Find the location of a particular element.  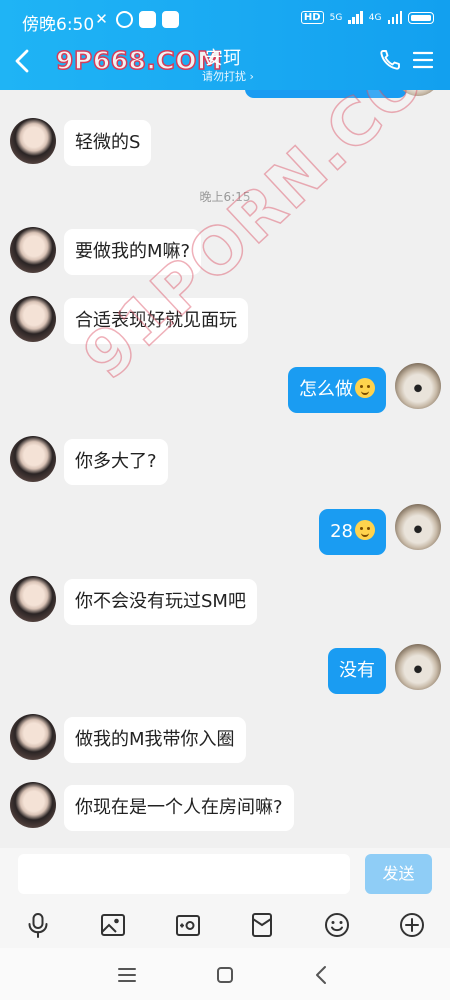

status-bar: 傍晚6:50 ✕ HD 5G 4G is located at coordinates (225, 21).